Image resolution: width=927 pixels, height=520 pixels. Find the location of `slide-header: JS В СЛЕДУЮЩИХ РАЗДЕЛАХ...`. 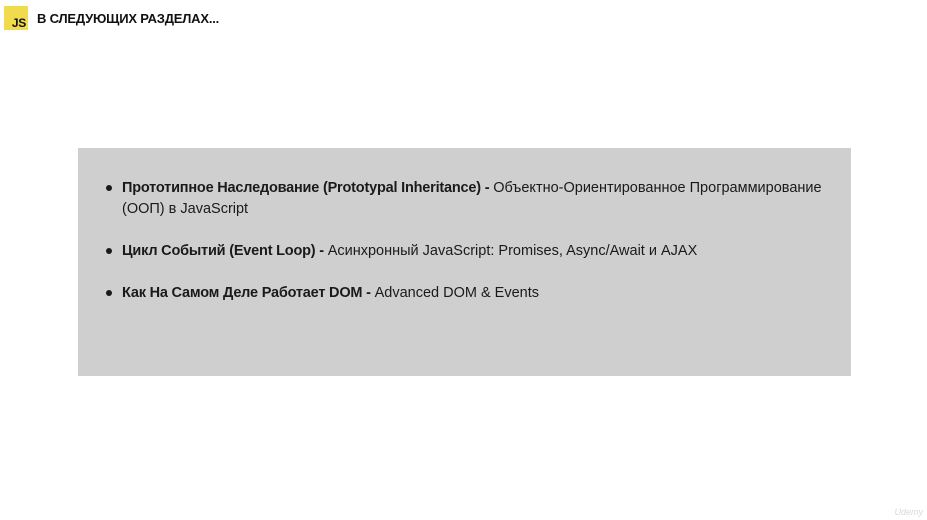

slide-header: JS В СЛЕДУЮЩИХ РАЗДЕЛАХ... is located at coordinates (111, 18).